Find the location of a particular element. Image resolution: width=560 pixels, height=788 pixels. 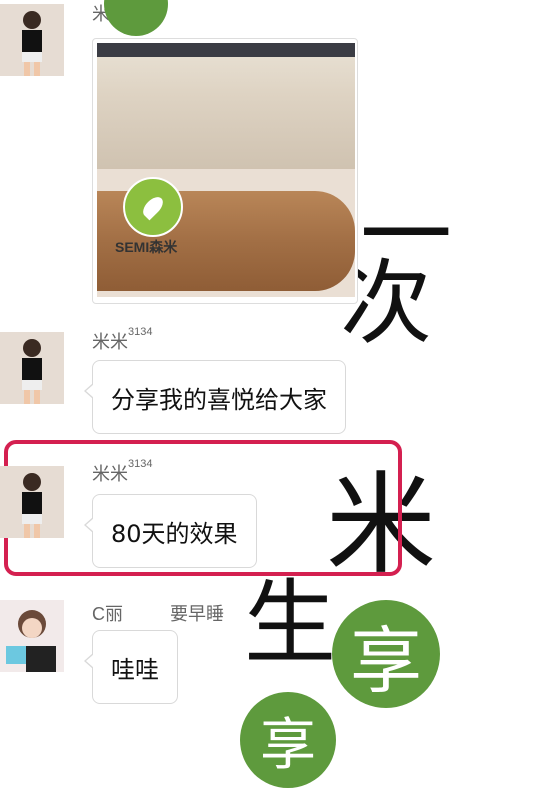

background-circle-xiang: 享 is located at coordinates (386, 654).